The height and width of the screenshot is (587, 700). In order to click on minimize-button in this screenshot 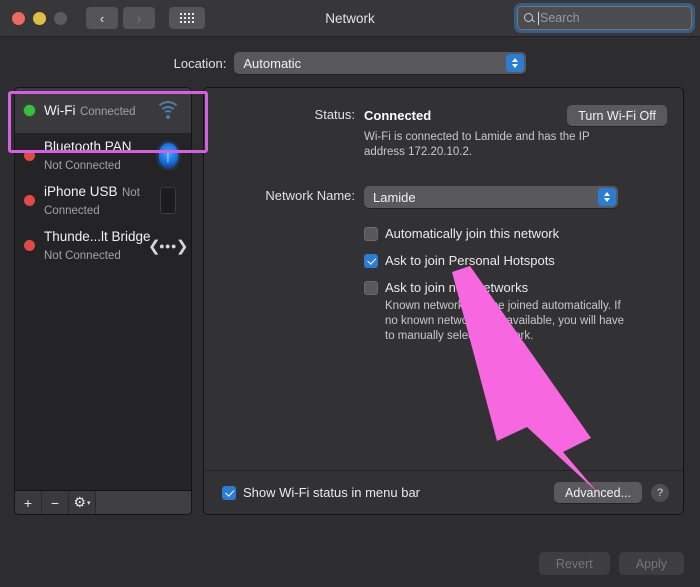, I will do `click(39, 18)`.